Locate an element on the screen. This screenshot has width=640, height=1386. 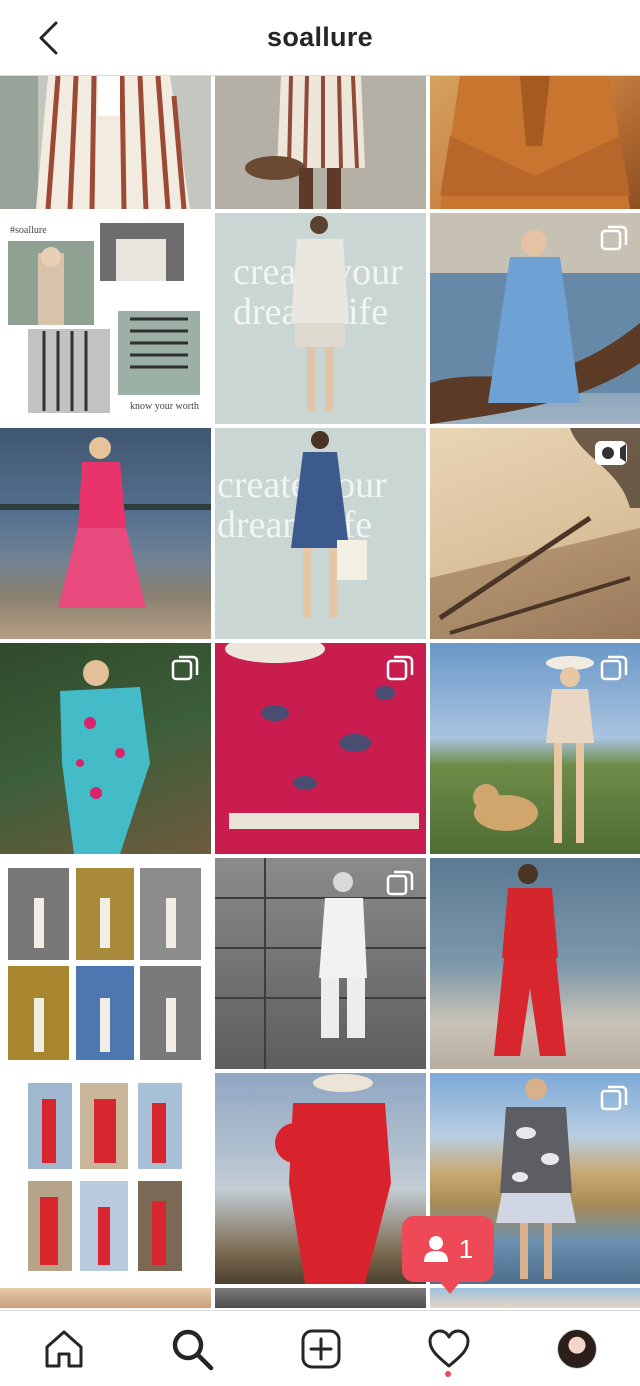
plus-square-icon is located at coordinates (321, 1349).